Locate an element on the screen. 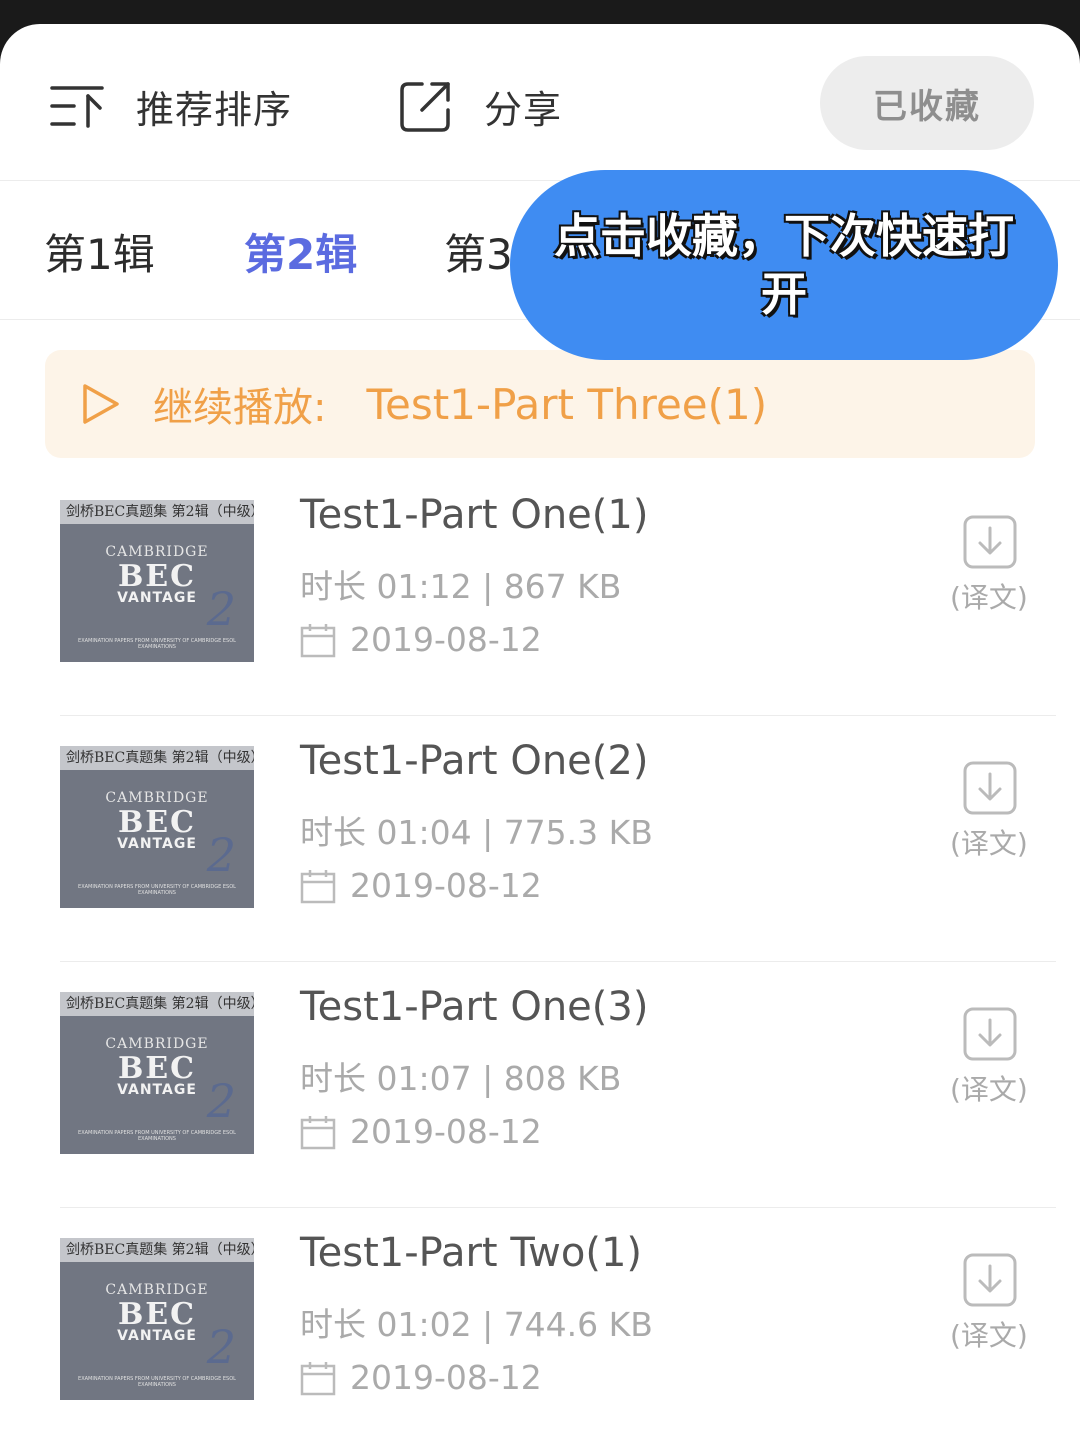  track-meta: 时长 01:12 | 867 KB is located at coordinates (461, 586).